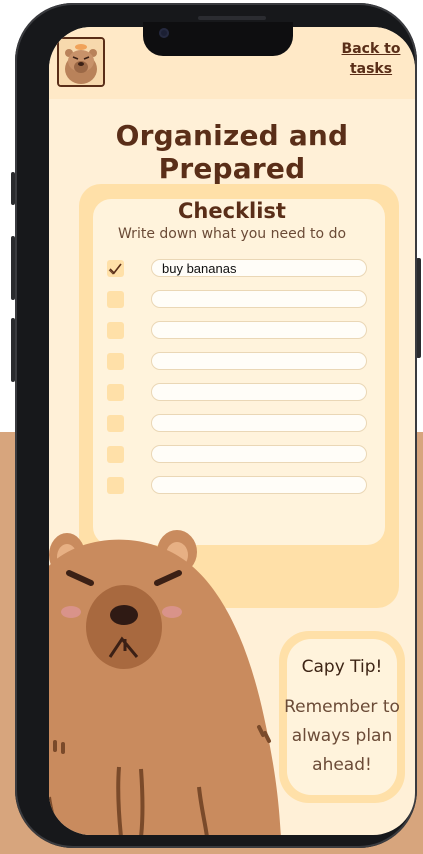 The width and height of the screenshot is (423, 854). I want to click on camera-icon, so click(164, 33).